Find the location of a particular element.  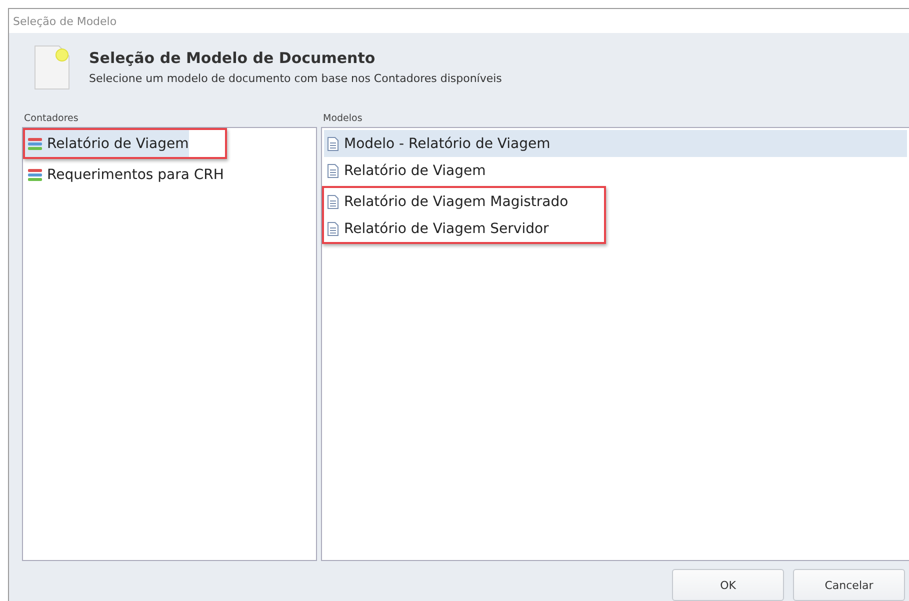

model-item: Modelo - Relatório de Viagem is located at coordinates (615, 143).